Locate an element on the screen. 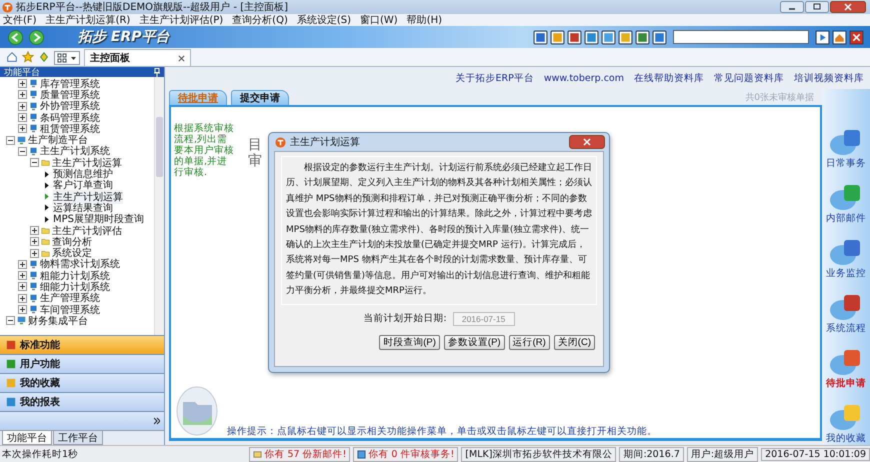 The image size is (870, 462). panel-title: 功能平台 is located at coordinates (22, 72).